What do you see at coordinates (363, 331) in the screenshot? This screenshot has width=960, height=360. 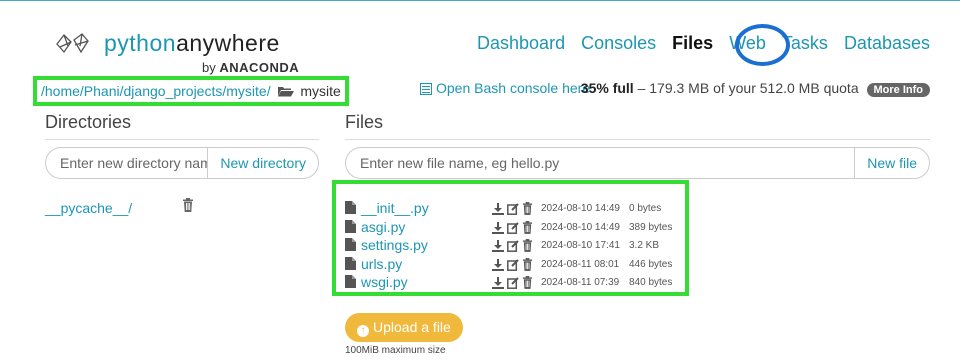 I see `upload-arrow-icon: ↑` at bounding box center [363, 331].